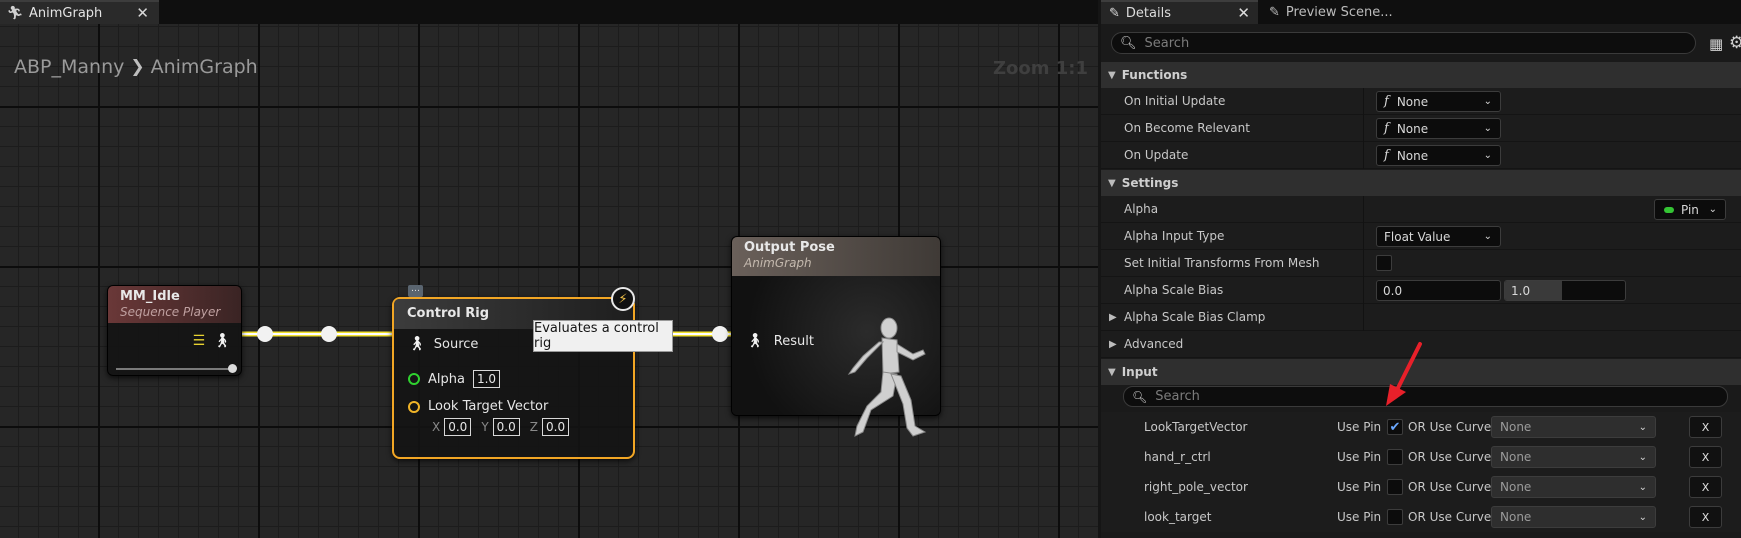 This screenshot has height=538, width=1741. I want to click on play-position-slider, so click(176, 368).